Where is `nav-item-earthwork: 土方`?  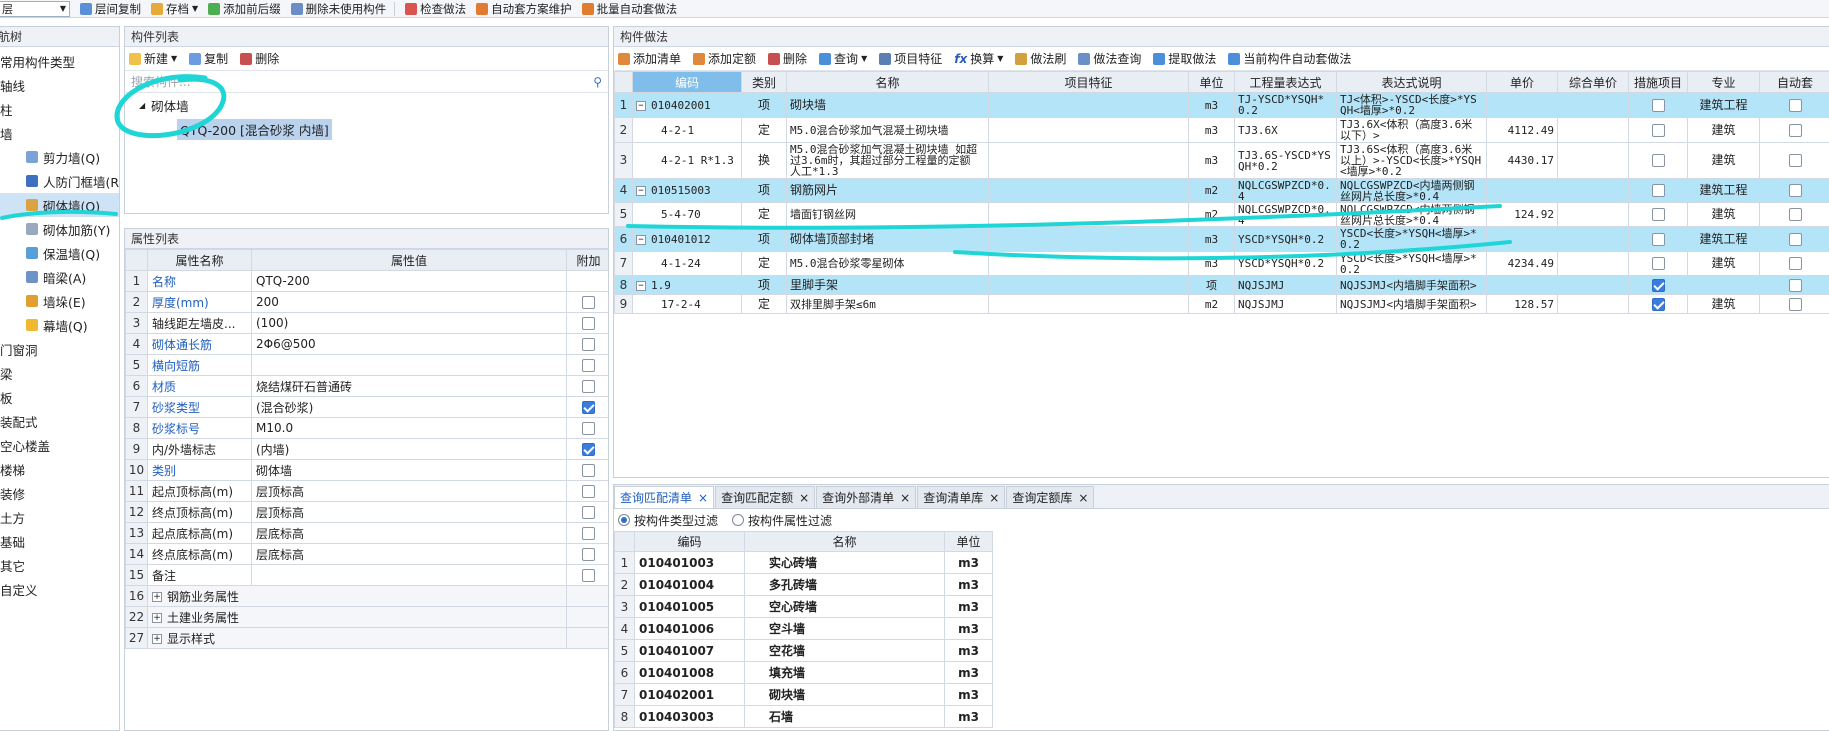
nav-item-earthwork: 土方 is located at coordinates (59, 517).